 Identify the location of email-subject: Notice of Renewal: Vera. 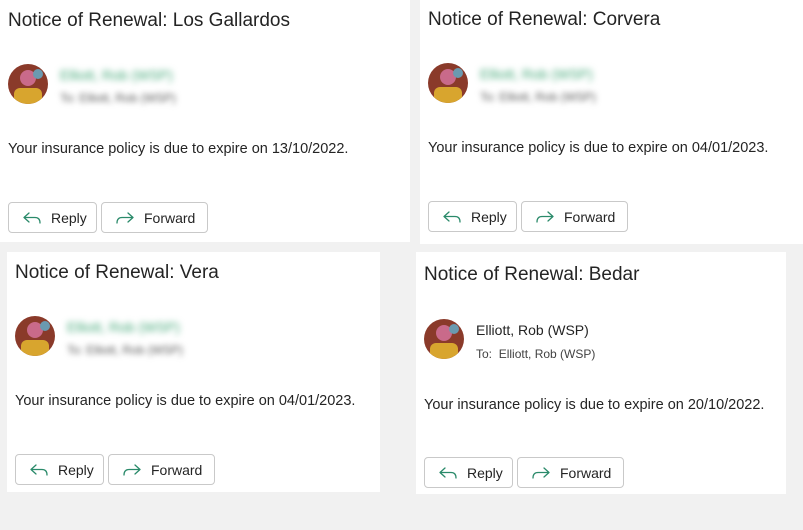
(117, 272).